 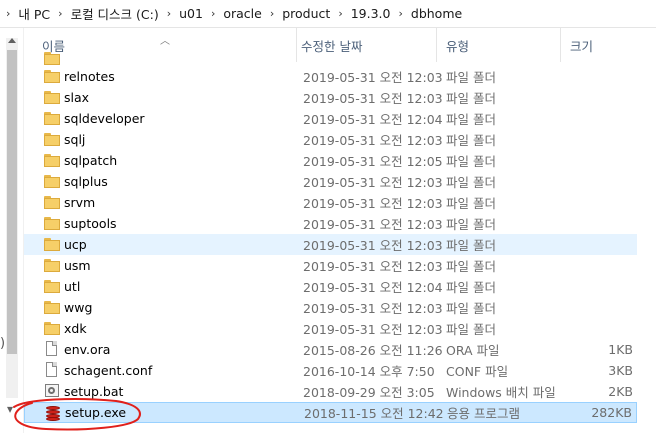 What do you see at coordinates (483, 413) in the screenshot?
I see `file-type: 응용 프로그램` at bounding box center [483, 413].